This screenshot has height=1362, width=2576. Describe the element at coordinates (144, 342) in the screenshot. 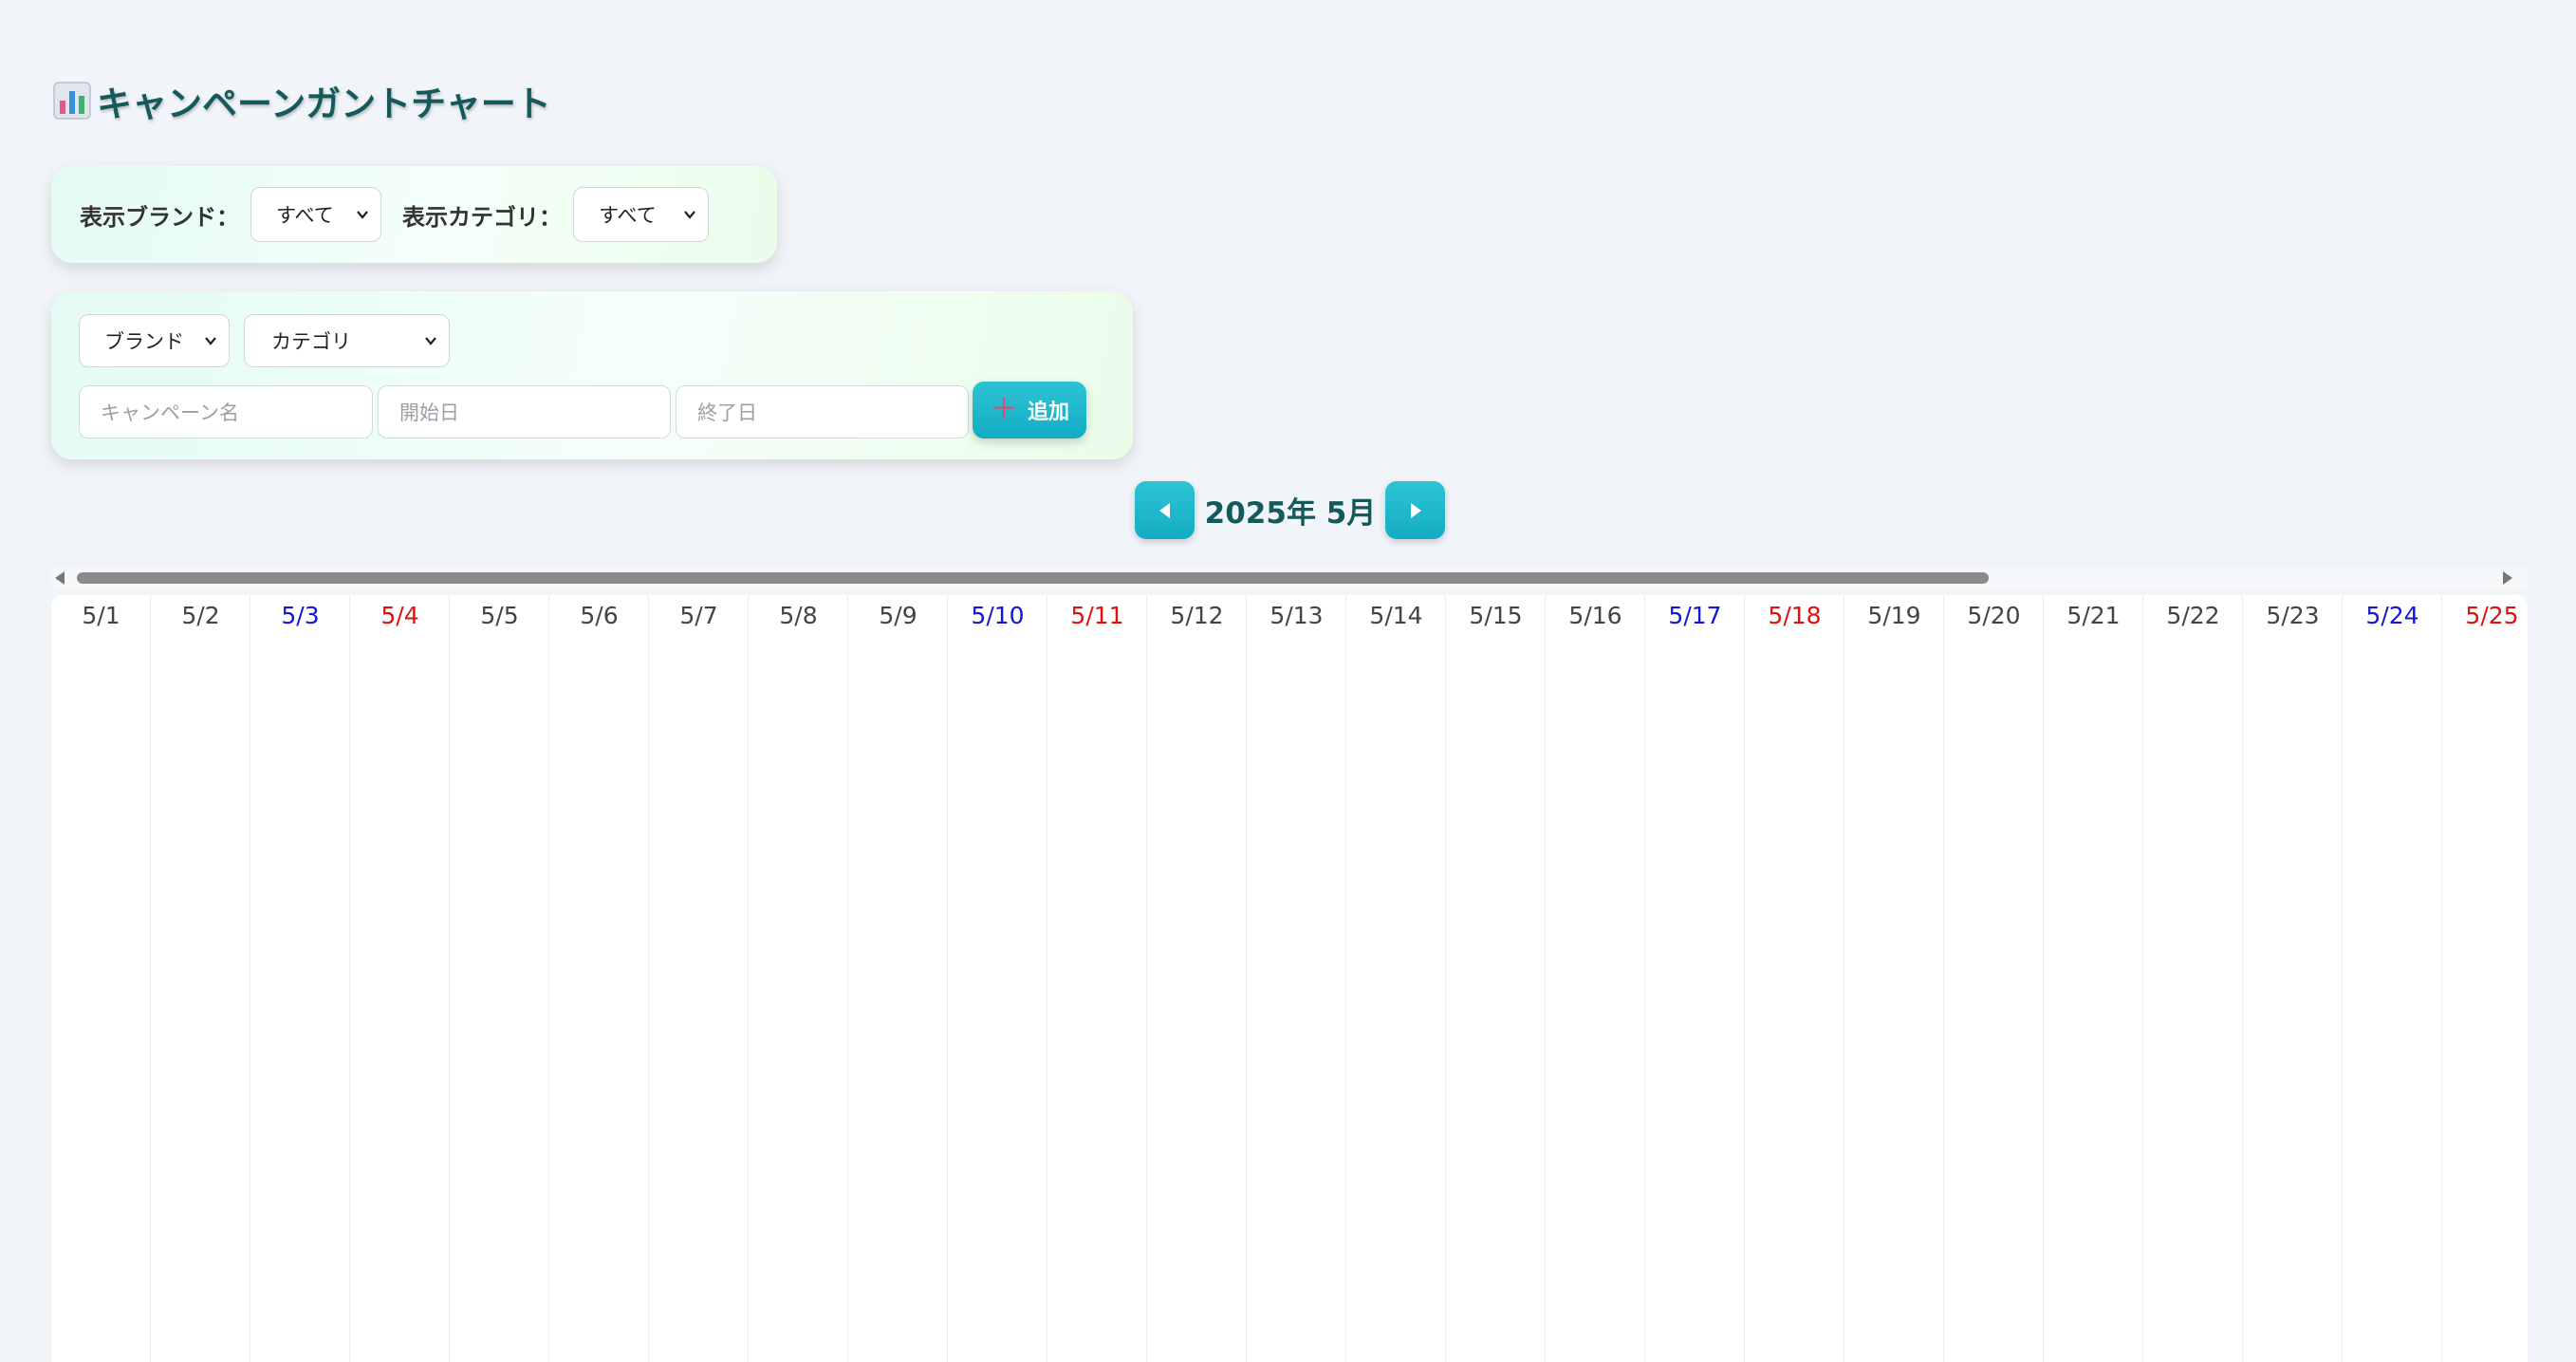

I see `brand-select-value: ブランド` at that location.